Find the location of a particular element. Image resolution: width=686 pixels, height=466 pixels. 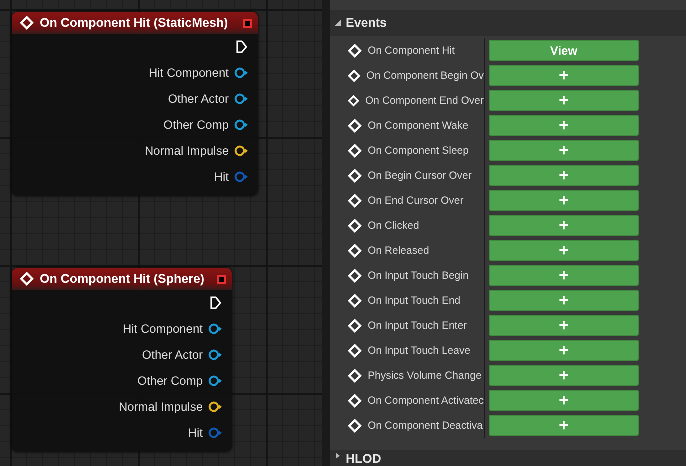

event-name: On Released is located at coordinates (399, 250).